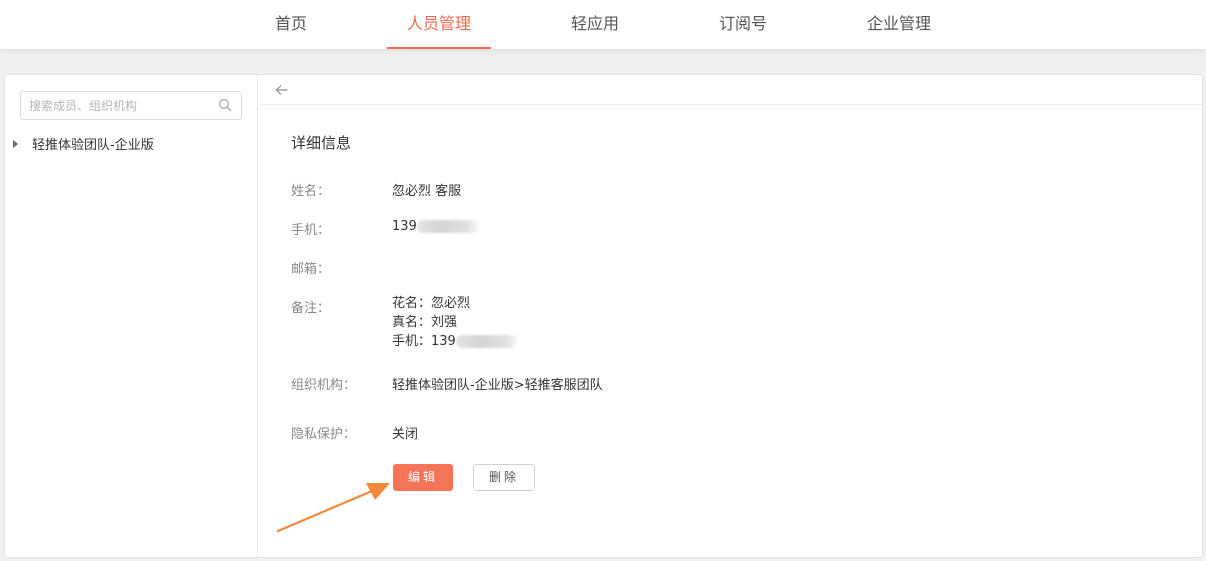 This screenshot has height=561, width=1206. Describe the element at coordinates (311, 191) in the screenshot. I see `name-label: 姓名：` at that location.